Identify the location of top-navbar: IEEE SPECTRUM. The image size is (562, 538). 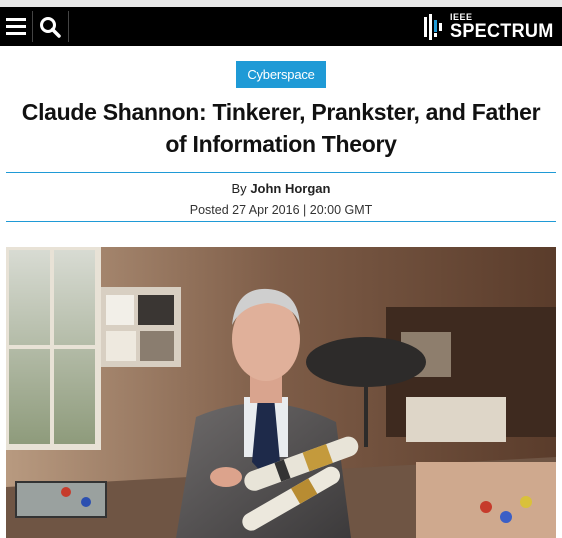
(281, 26).